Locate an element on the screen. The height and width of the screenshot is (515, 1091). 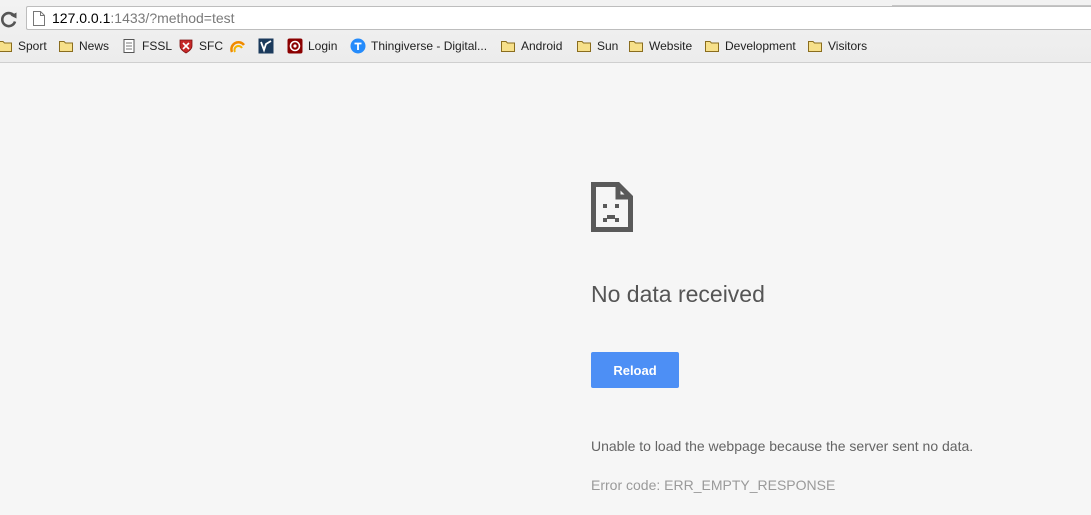
bookmark-sun-logo is located at coordinates (240, 46).